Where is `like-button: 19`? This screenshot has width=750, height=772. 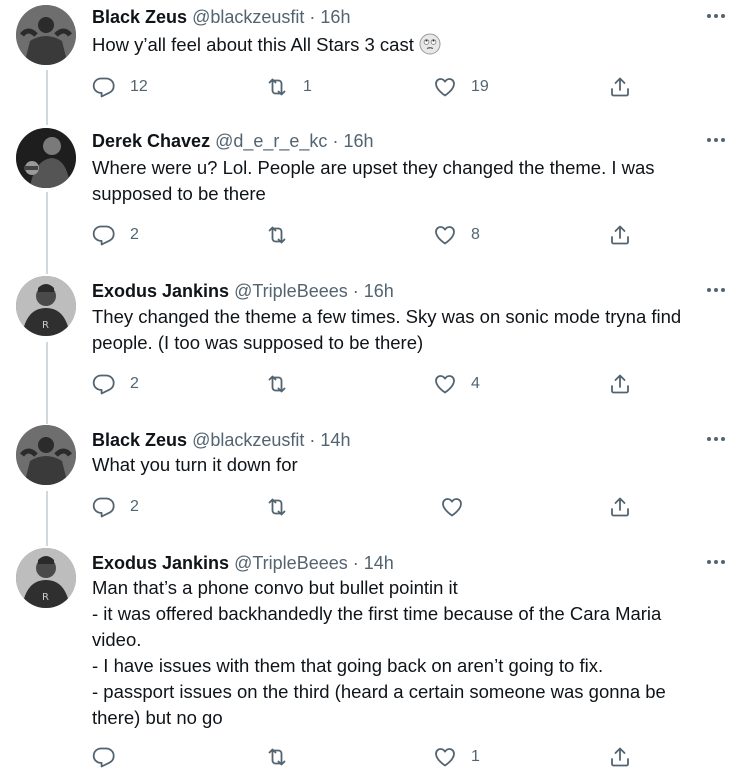
like-button: 19 is located at coordinates (461, 87).